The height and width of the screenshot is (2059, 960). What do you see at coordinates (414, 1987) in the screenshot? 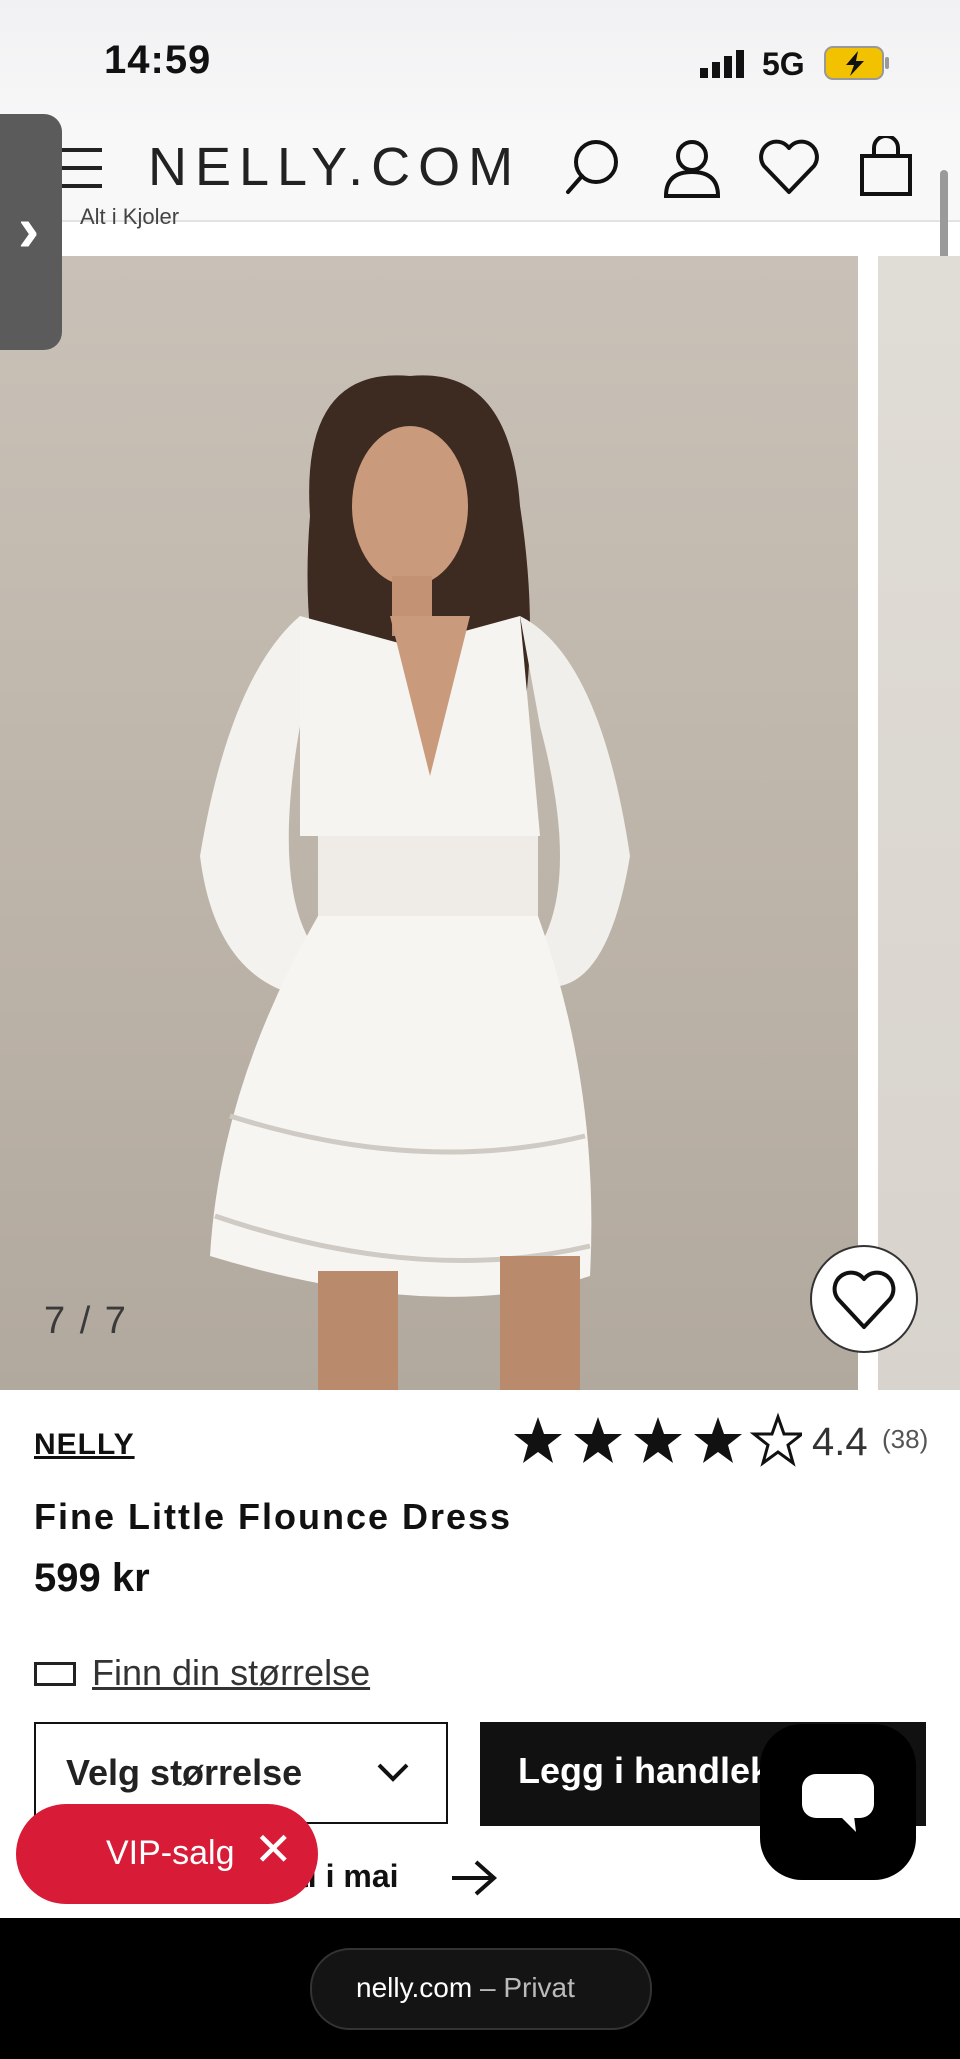
I see `address-host: nelly.com` at bounding box center [414, 1987].